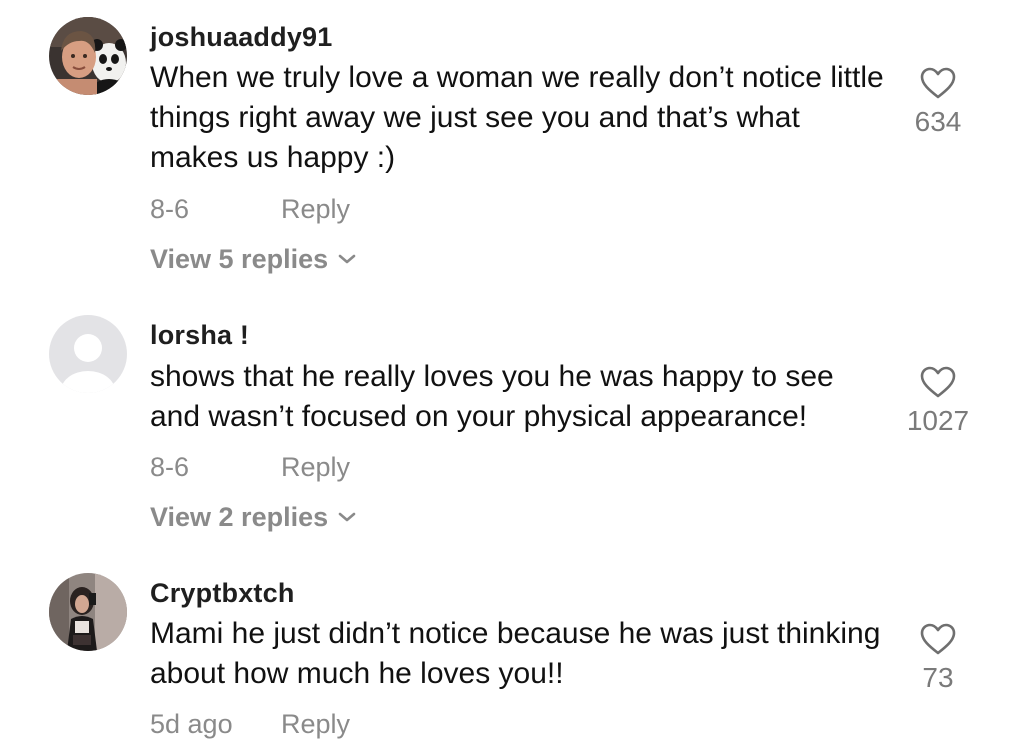 The height and width of the screenshot is (752, 1024). What do you see at coordinates (199, 335) in the screenshot?
I see `comment-username: lorsha !` at bounding box center [199, 335].